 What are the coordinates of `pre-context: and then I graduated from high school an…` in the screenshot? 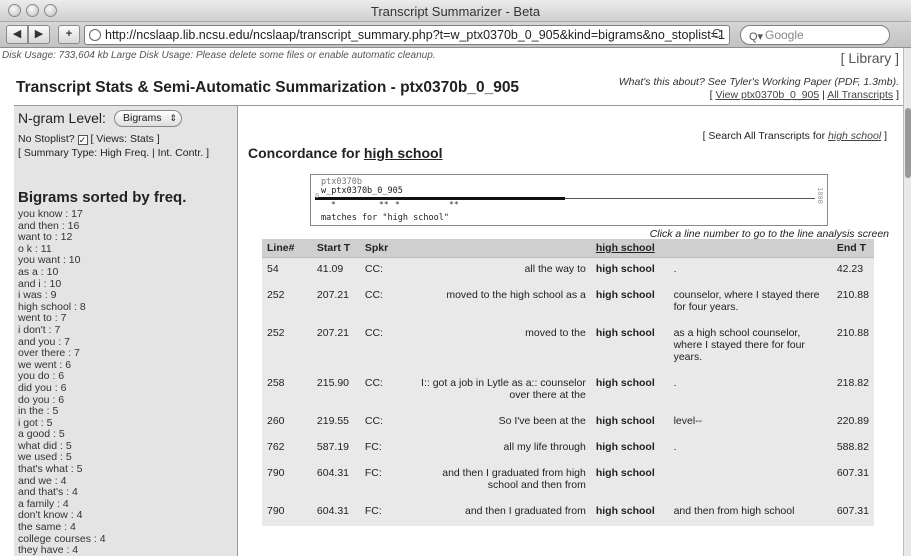 It's located at (498, 481).